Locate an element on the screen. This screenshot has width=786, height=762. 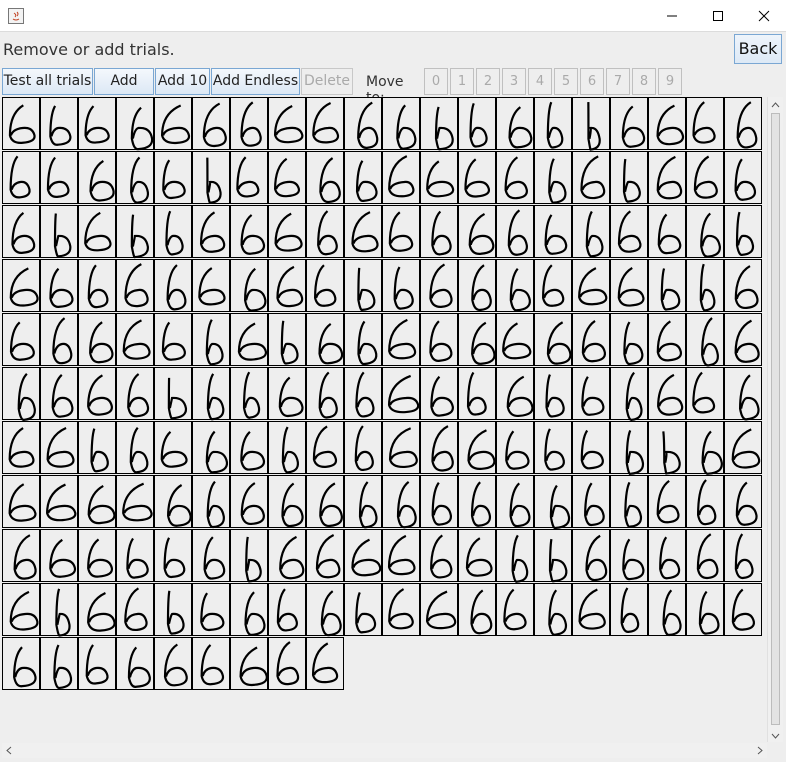
move-to-1-button: 1 is located at coordinates (462, 81).